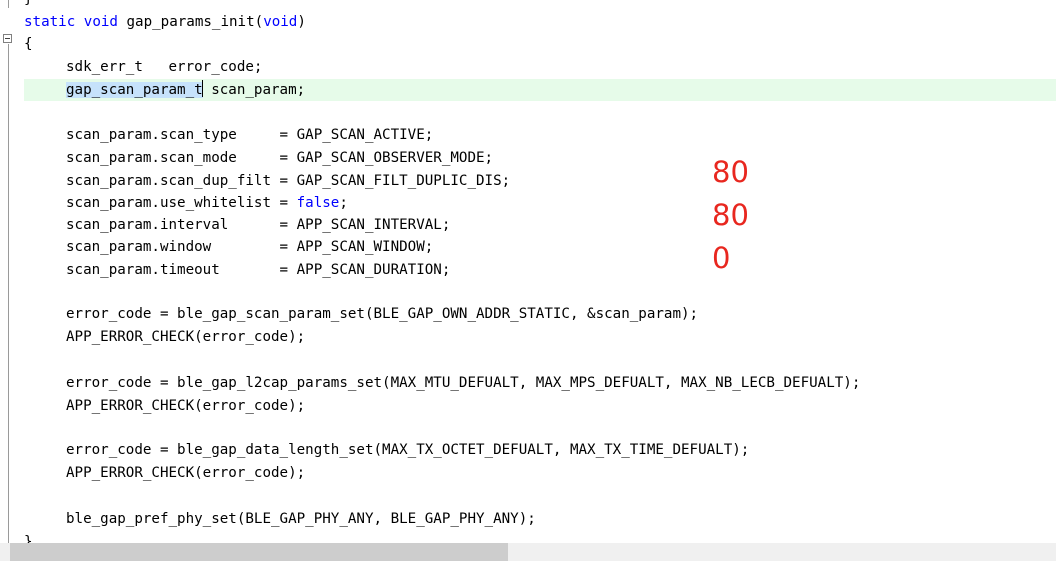 The width and height of the screenshot is (1056, 561). Describe the element at coordinates (630, 222) in the screenshot. I see `annotation-arrow-icon` at that location.